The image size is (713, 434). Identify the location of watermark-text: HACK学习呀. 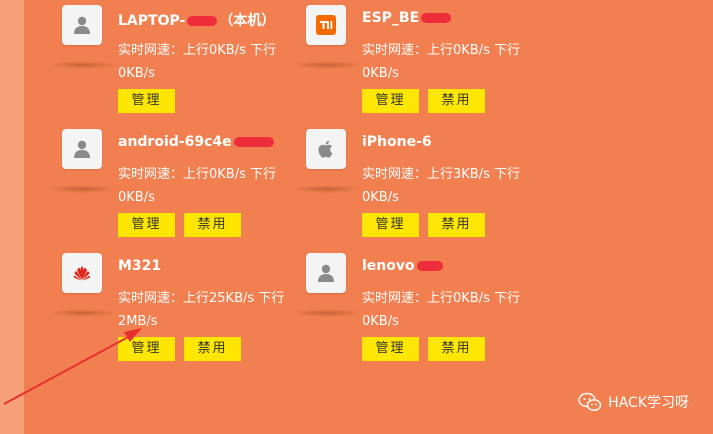
(648, 403).